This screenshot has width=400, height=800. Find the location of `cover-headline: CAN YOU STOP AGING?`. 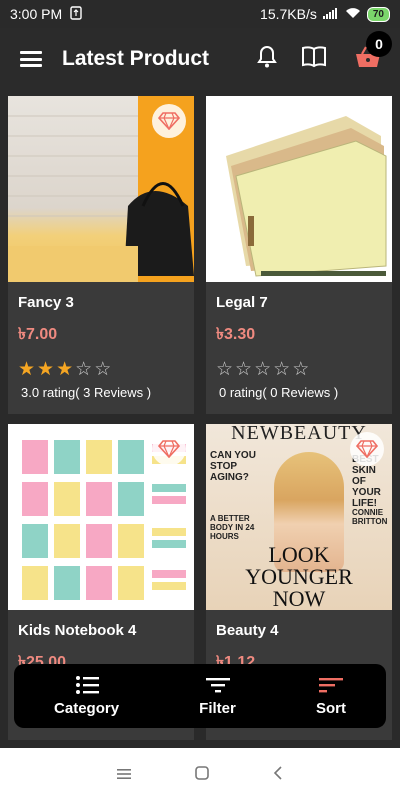

cover-headline: CAN YOU STOP AGING? is located at coordinates (233, 466).